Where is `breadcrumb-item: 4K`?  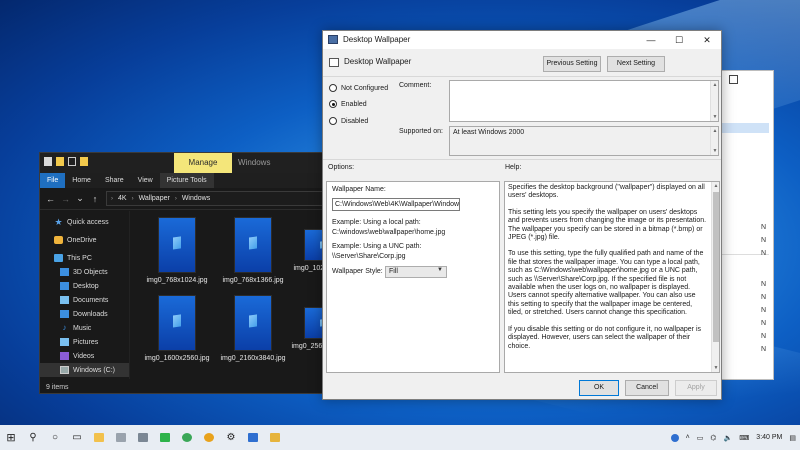
breadcrumb-item: 4K is located at coordinates (122, 198).